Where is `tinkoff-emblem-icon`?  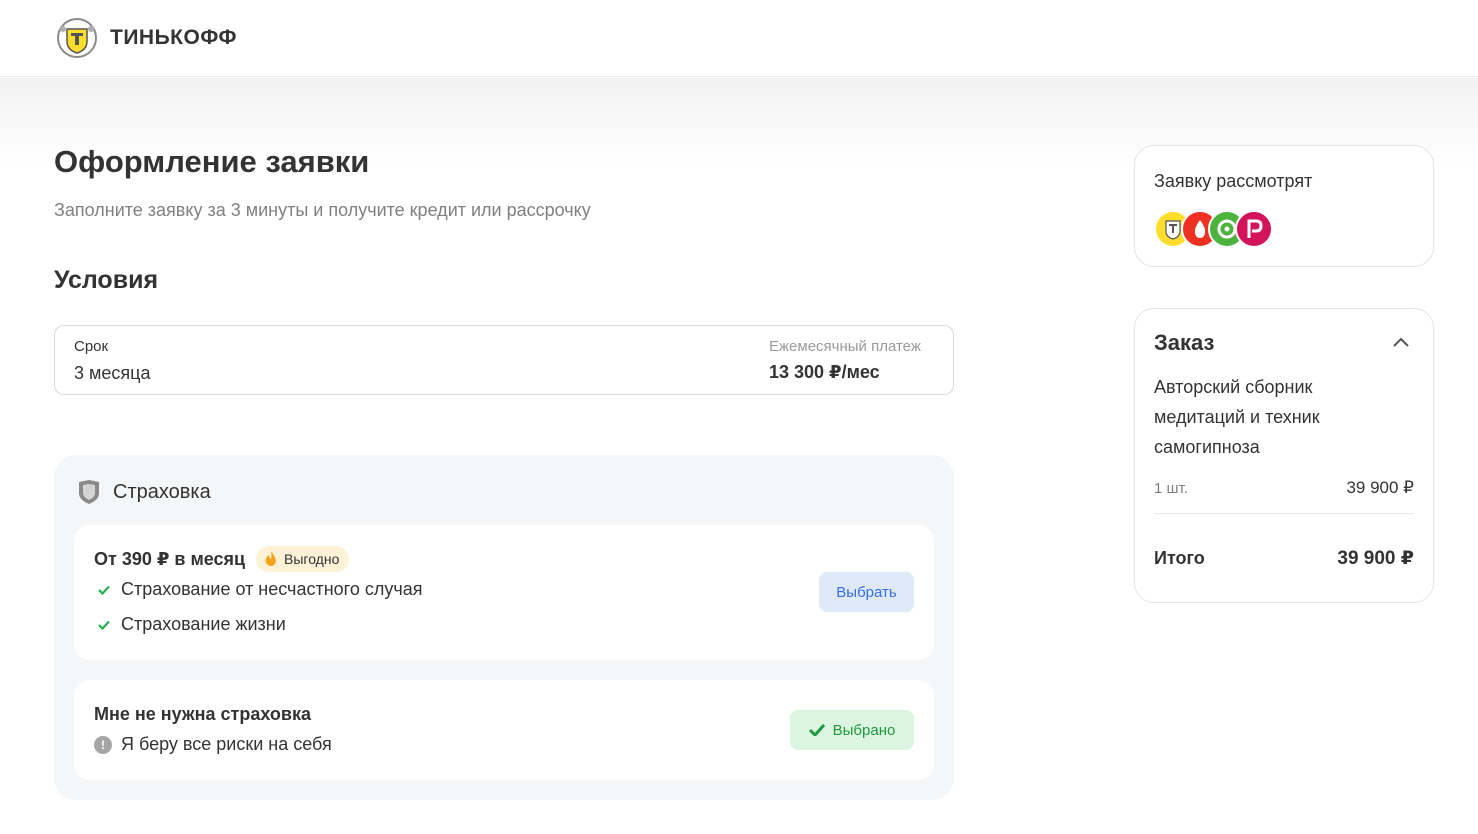
tinkoff-emblem-icon is located at coordinates (77, 38).